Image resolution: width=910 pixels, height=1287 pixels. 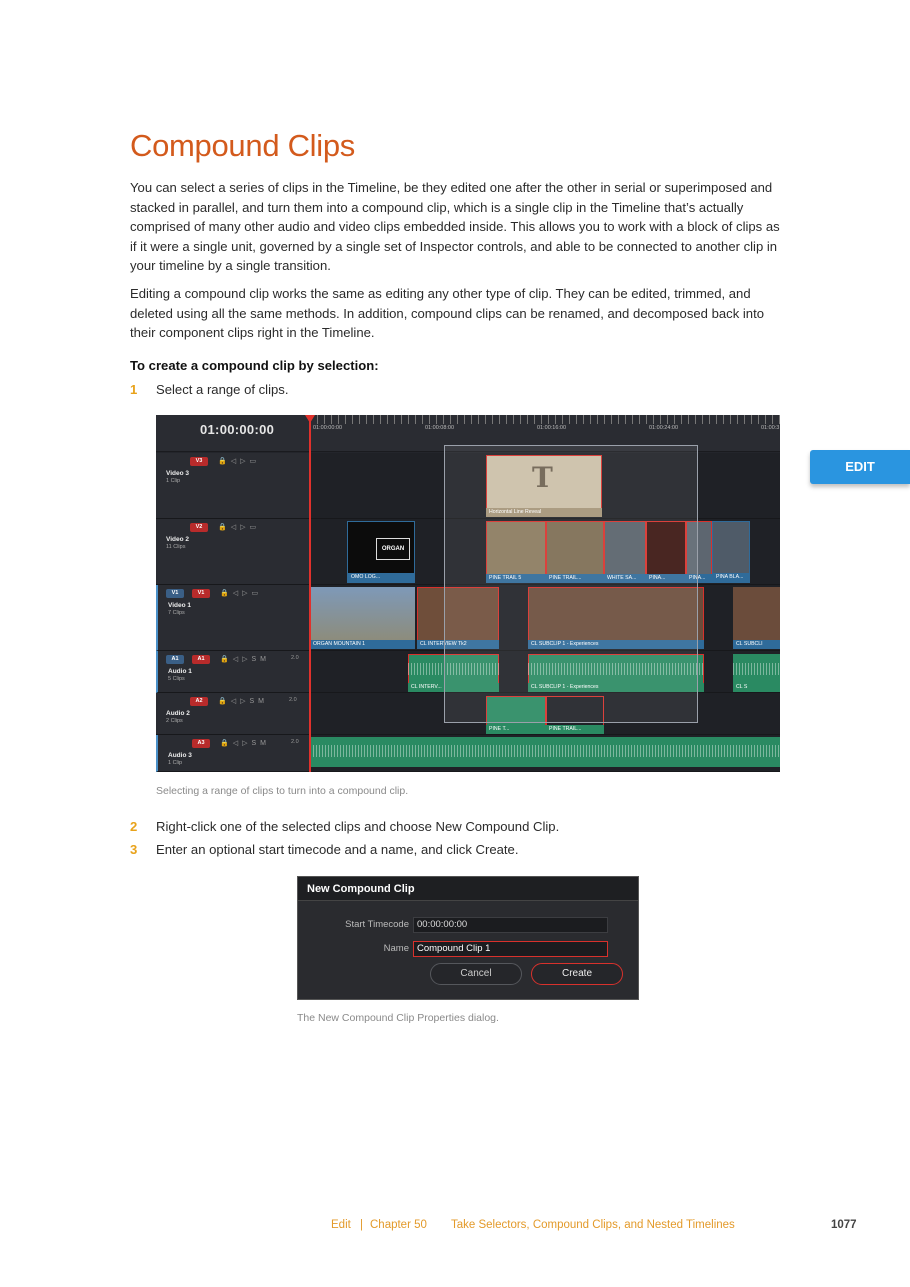 I want to click on edit-section-tab: EDIT, so click(x=860, y=467).